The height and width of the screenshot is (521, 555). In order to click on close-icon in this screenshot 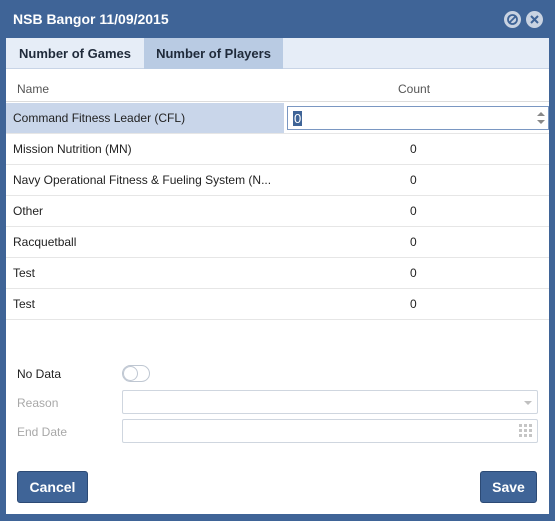, I will do `click(534, 19)`.